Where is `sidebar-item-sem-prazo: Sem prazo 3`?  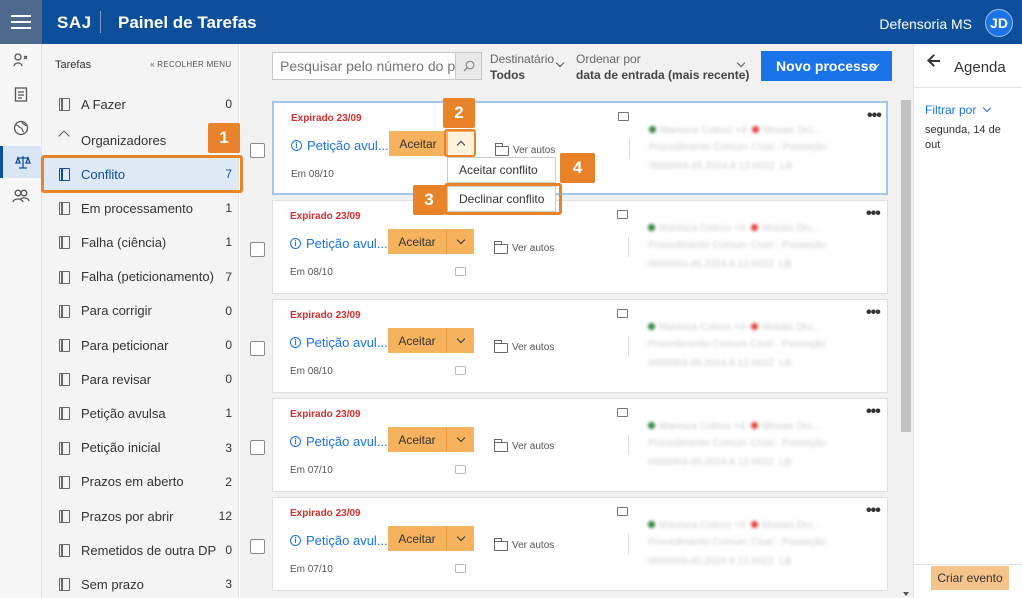
sidebar-item-sem-prazo: Sem prazo 3 is located at coordinates (140, 582).